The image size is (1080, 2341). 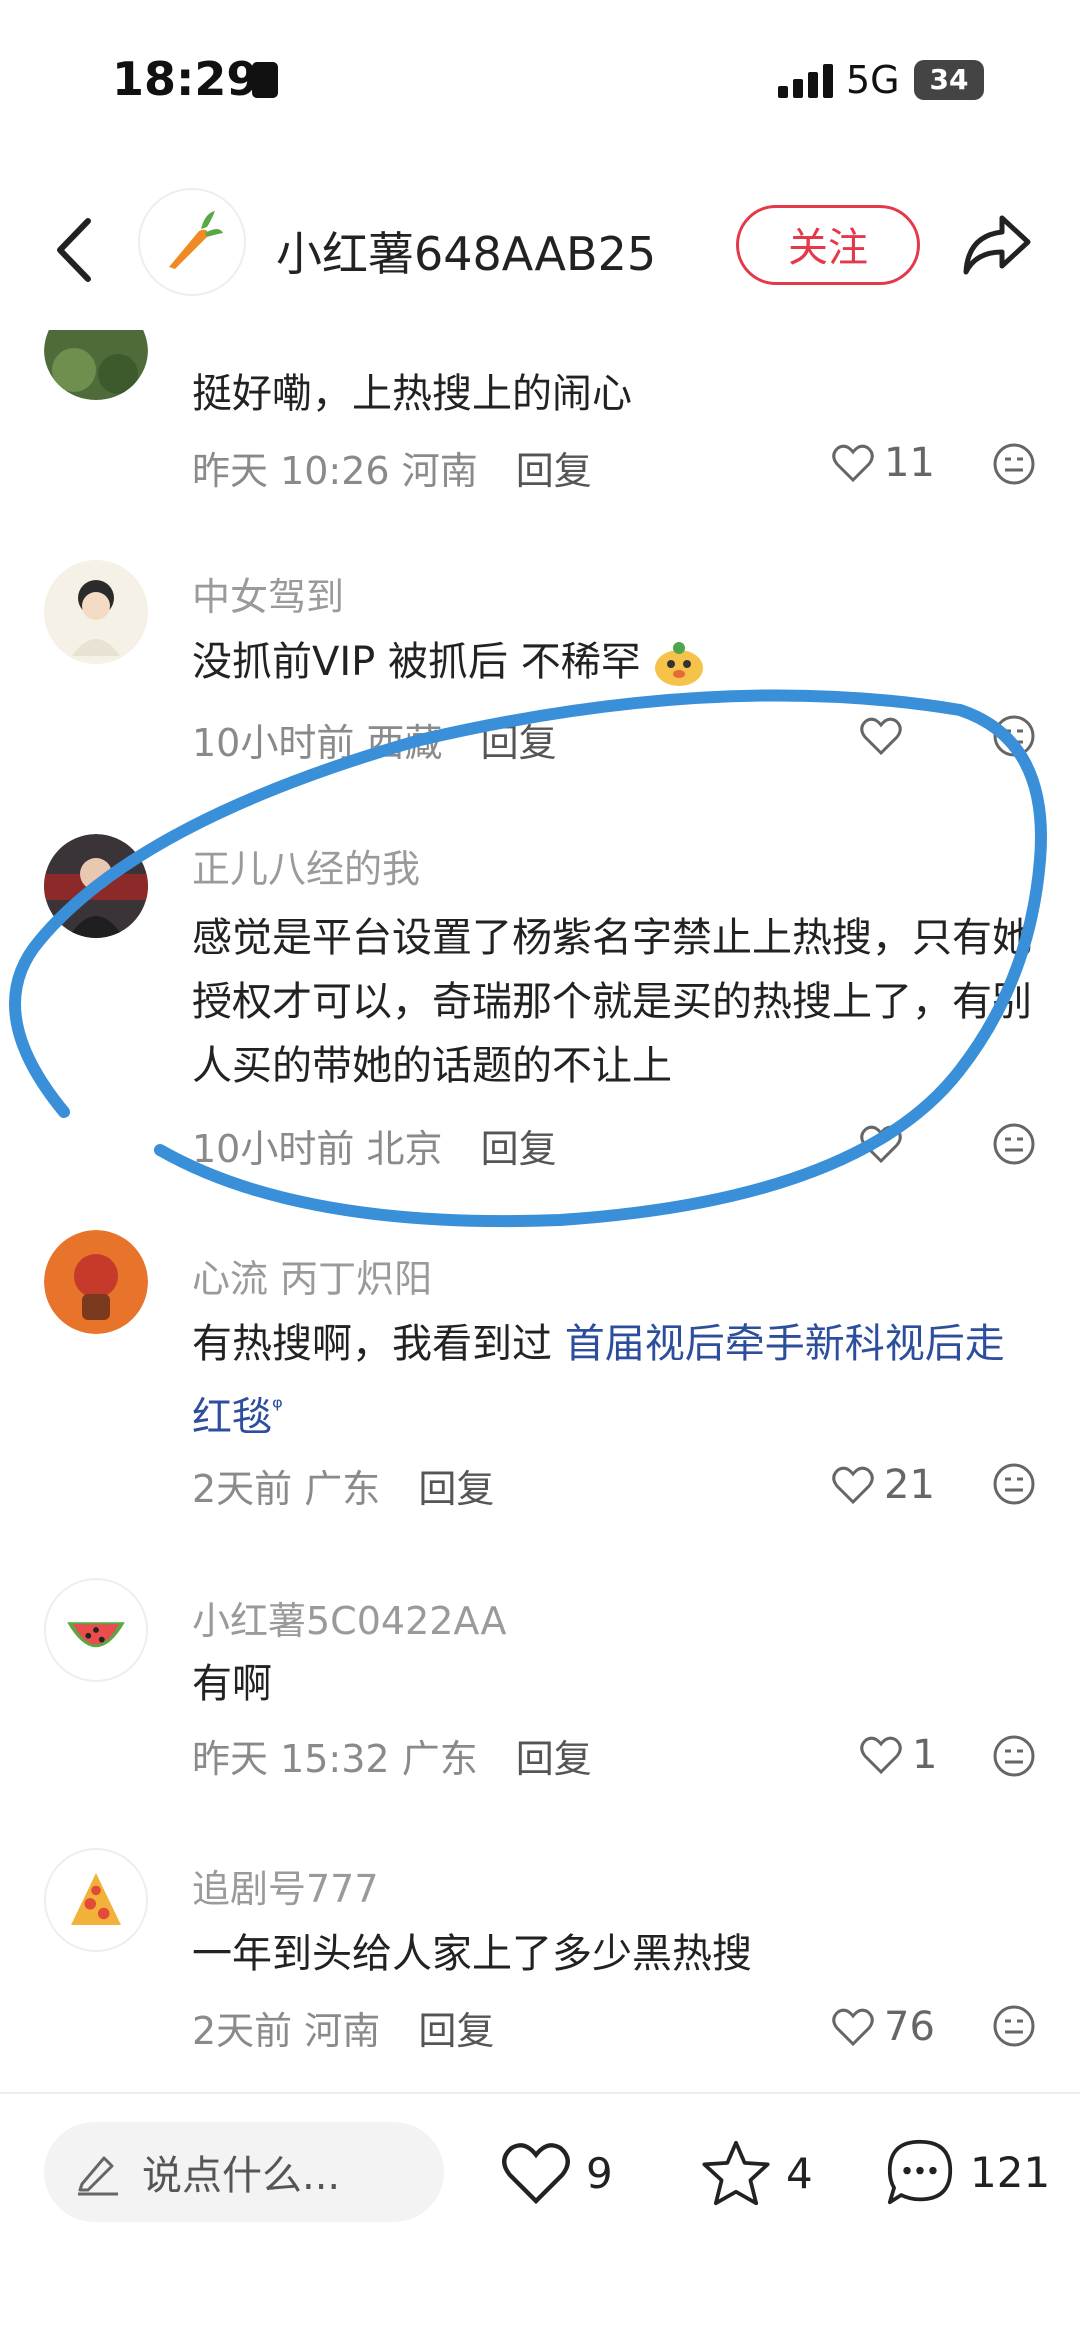 I want to click on commenter-name: 追剧号777, so click(x=285, y=1885).